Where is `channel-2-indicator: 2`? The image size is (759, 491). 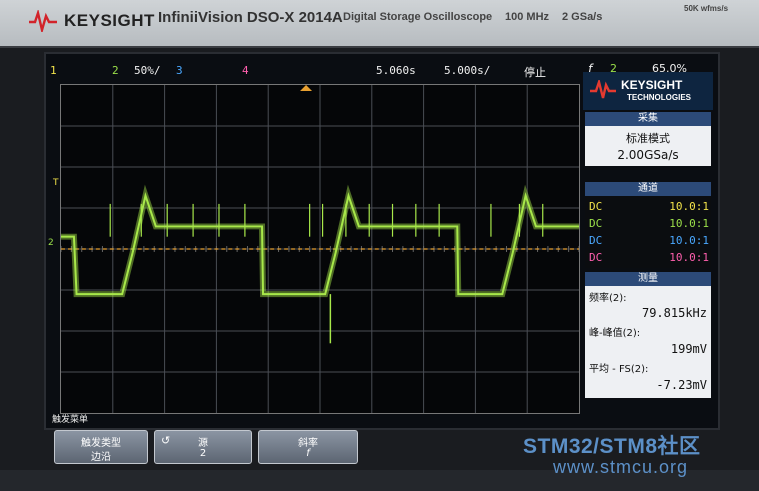
channel-2-indicator: 2 is located at coordinates (115, 70).